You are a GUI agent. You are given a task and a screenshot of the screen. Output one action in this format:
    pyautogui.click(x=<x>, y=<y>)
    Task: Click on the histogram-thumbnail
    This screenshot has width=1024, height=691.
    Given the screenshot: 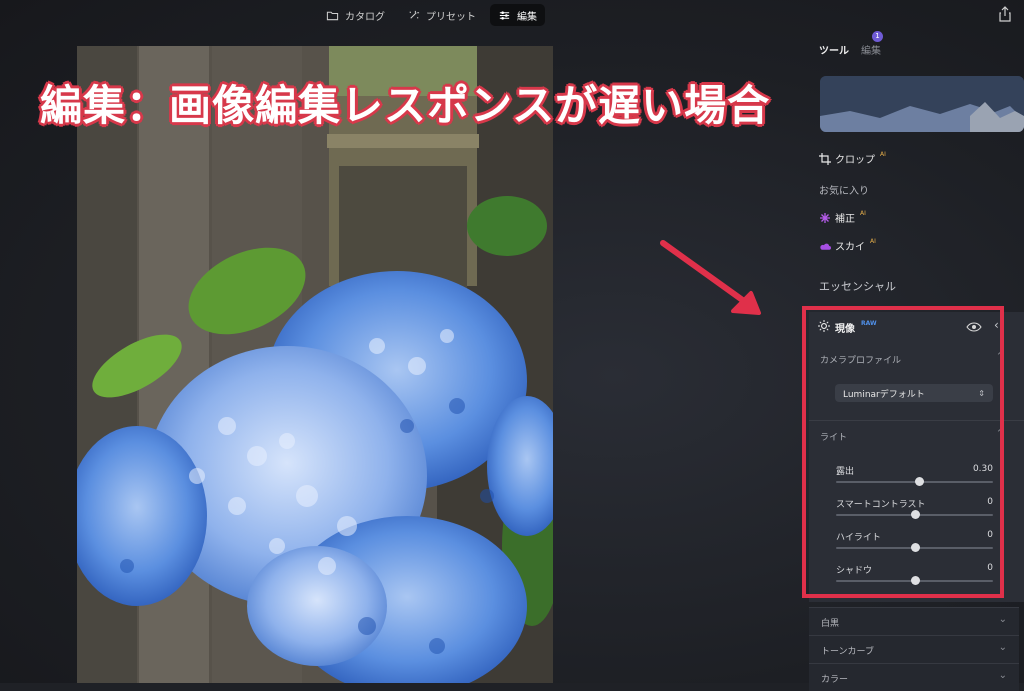 What is the action you would take?
    pyautogui.click(x=922, y=104)
    